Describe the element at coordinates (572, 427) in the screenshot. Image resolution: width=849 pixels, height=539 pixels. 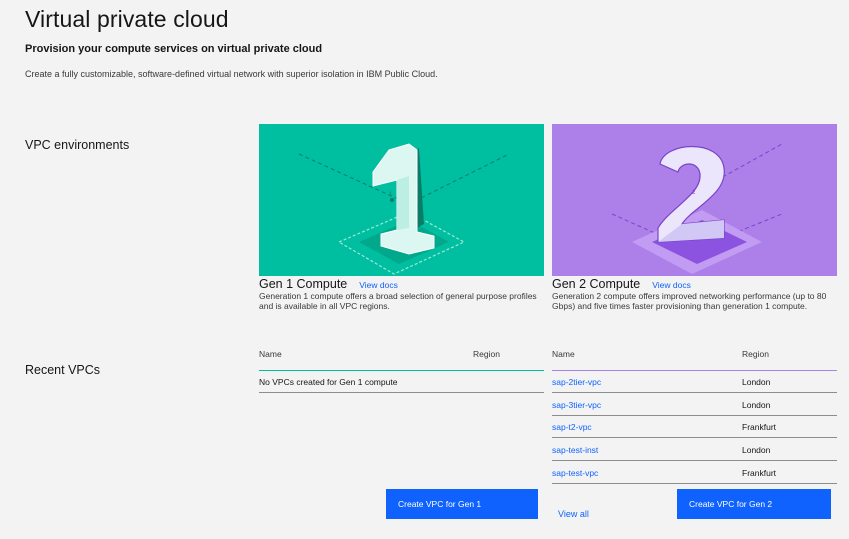
I see `vpc-link: sap-t2-vpc` at that location.